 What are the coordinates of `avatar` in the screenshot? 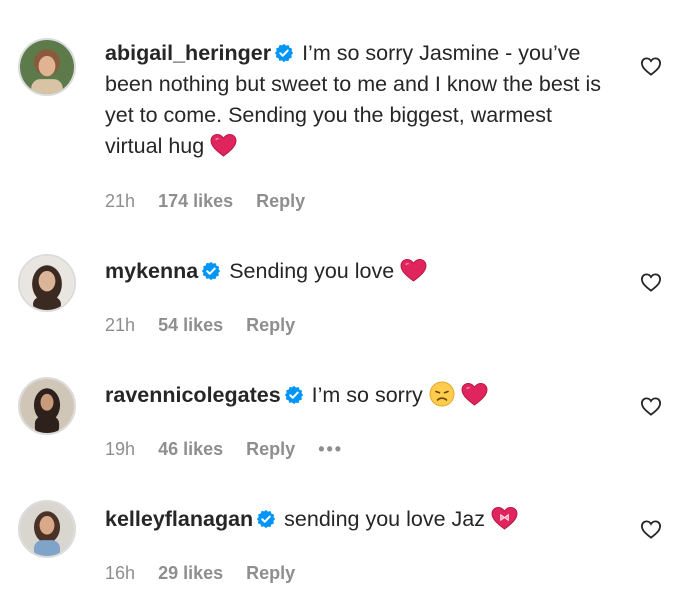 It's located at (47, 529).